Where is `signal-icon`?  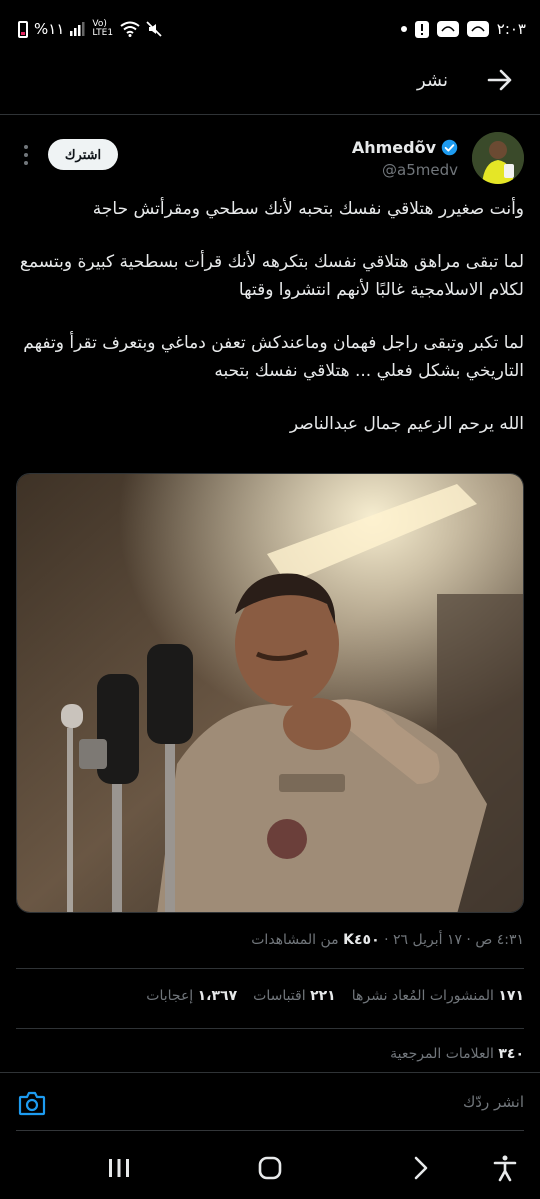
signal-icon is located at coordinates (77, 29).